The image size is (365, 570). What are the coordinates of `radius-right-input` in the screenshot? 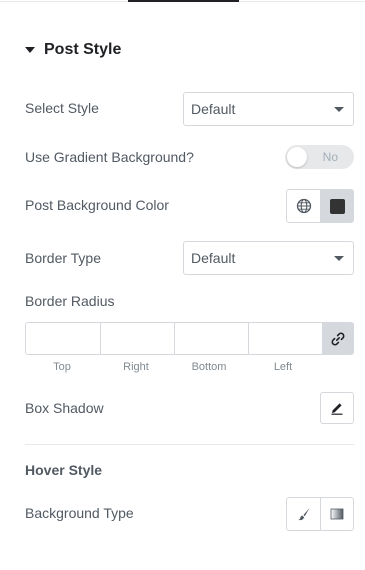 It's located at (137, 338).